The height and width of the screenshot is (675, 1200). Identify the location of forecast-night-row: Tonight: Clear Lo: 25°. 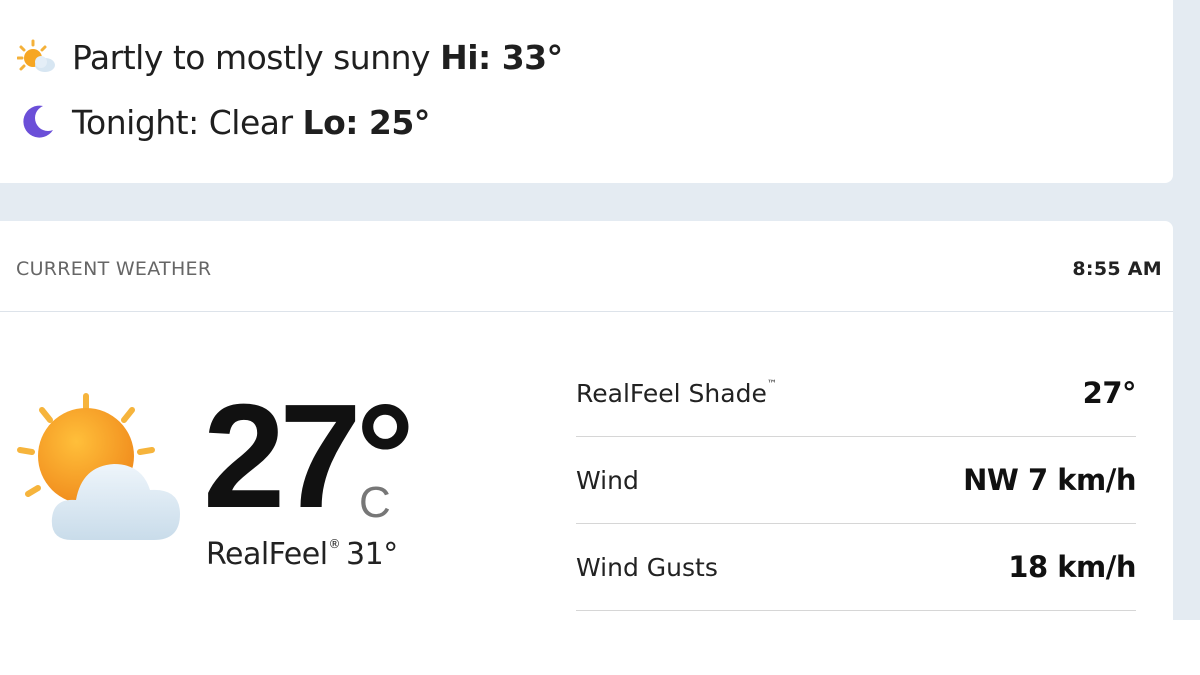
(223, 122).